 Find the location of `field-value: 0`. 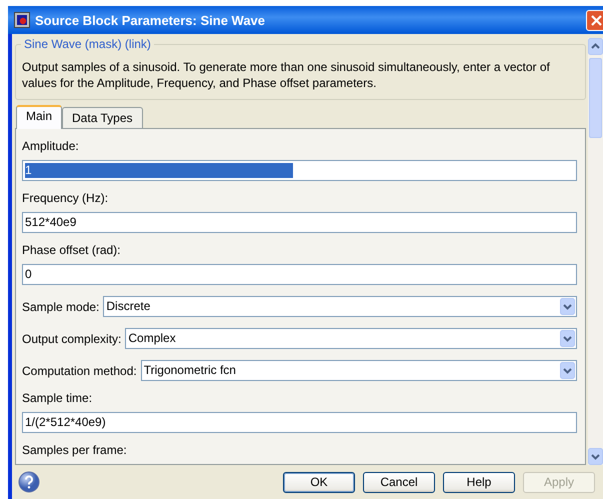

field-value: 0 is located at coordinates (28, 274).